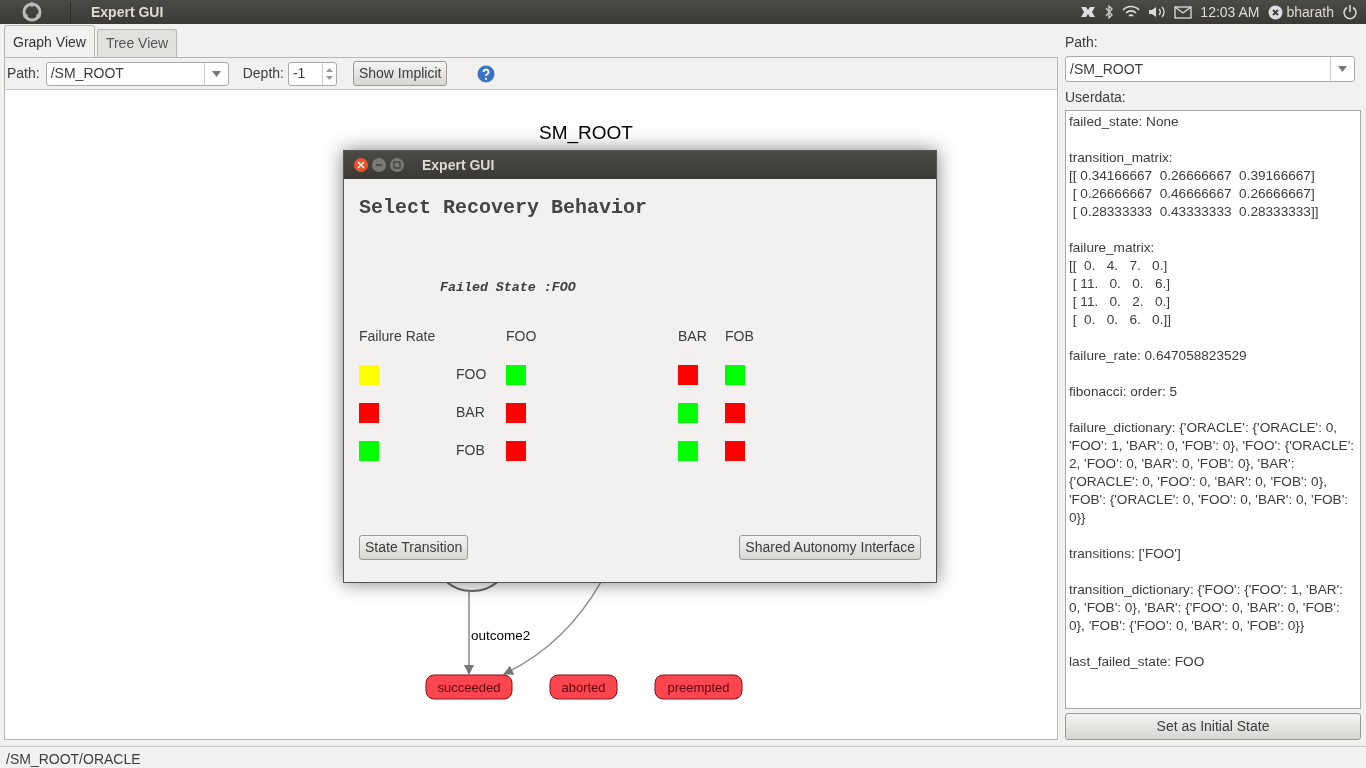 The width and height of the screenshot is (1366, 768). I want to click on failed-state-label: Failed State :FOO, so click(508, 288).